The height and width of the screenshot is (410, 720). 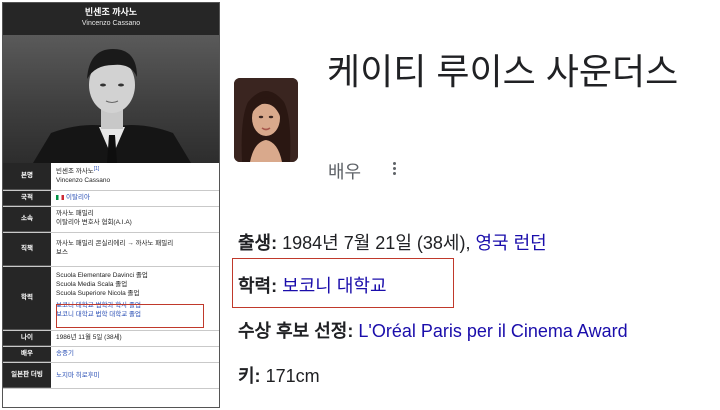 I want to click on infobox-row-name: 본명 빈센조 까사노[1] Vincenzo Cassano, so click(x=111, y=177).